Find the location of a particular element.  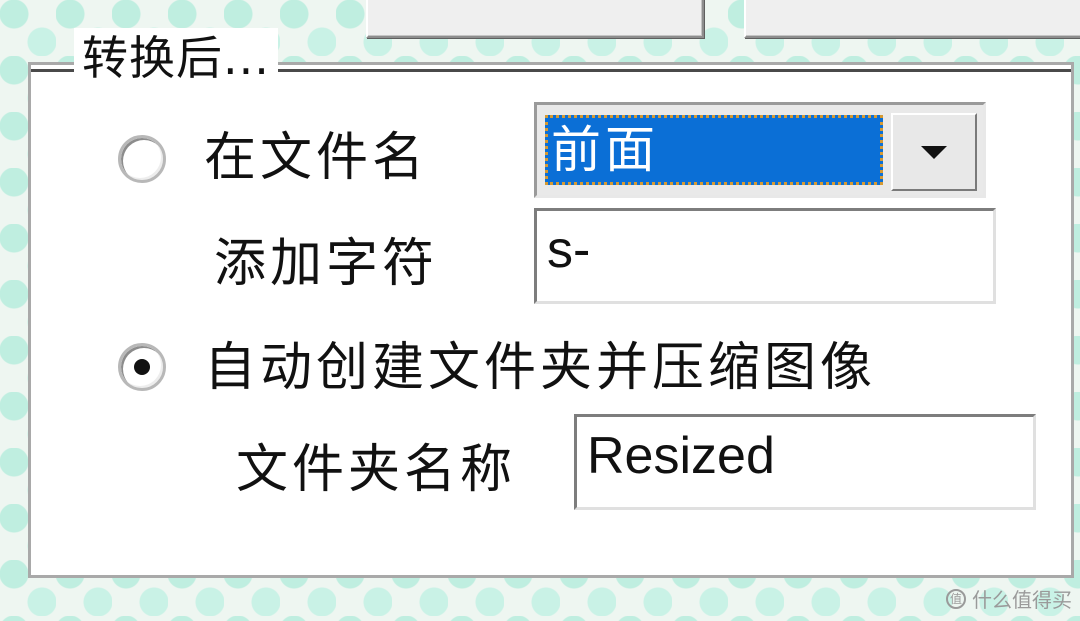

auto-folder-option-label: 自动创建文件夹并压缩图像 is located at coordinates (540, 368).